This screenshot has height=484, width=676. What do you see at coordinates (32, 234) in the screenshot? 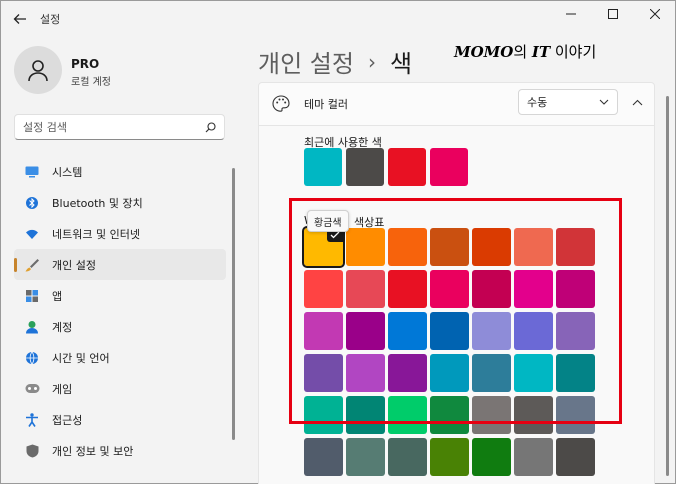
I see `wifi-icon` at bounding box center [32, 234].